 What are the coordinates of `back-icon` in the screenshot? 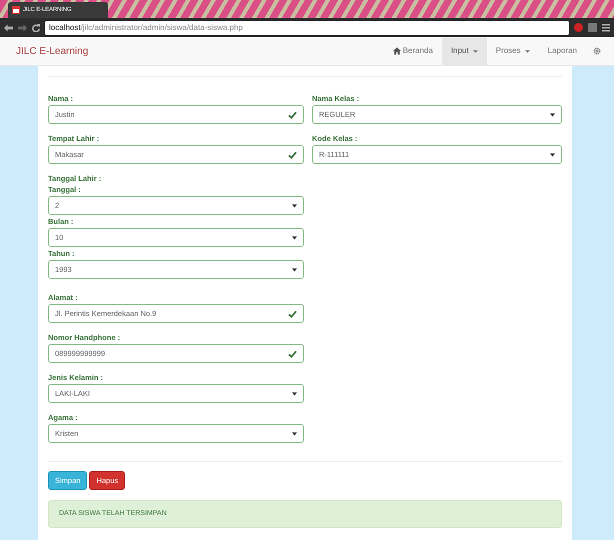 It's located at (8, 28).